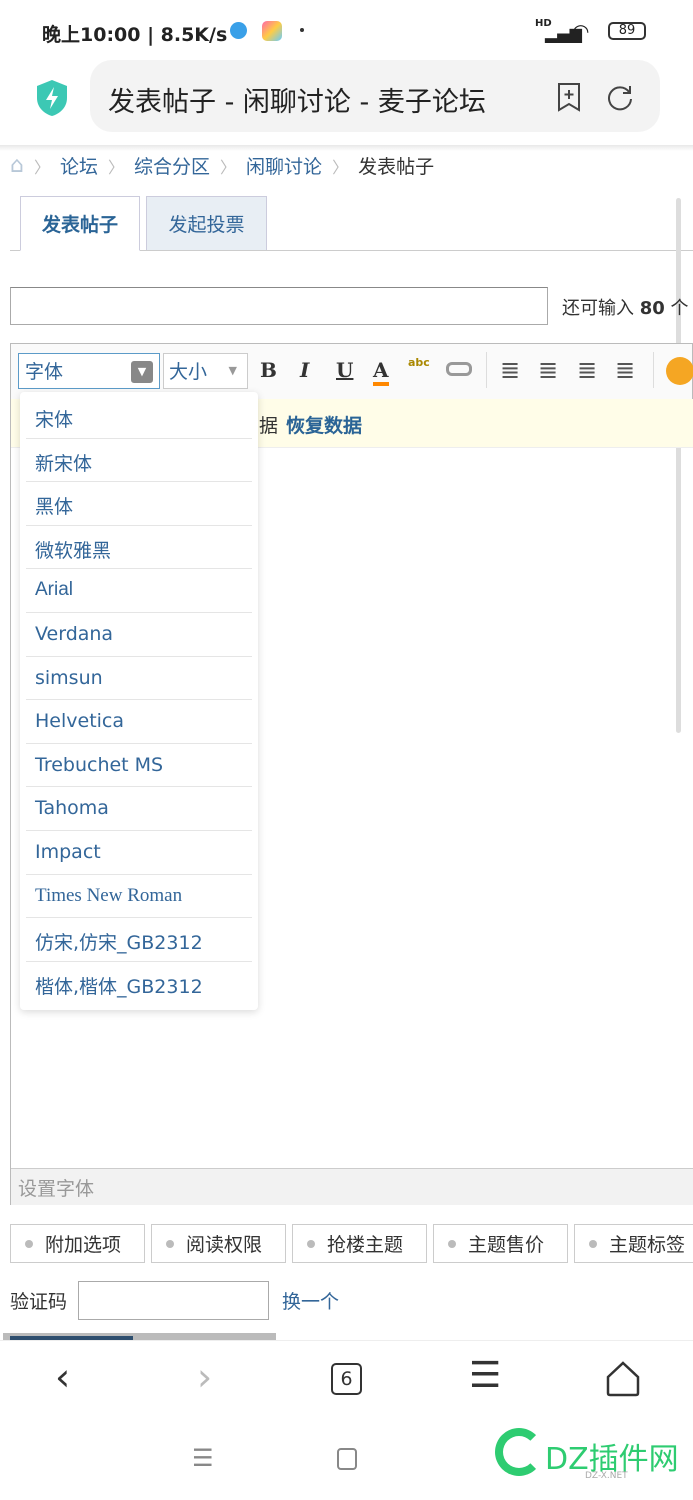 This screenshot has height=1500, width=693. What do you see at coordinates (52, 98) in the screenshot?
I see `shield-icon` at bounding box center [52, 98].